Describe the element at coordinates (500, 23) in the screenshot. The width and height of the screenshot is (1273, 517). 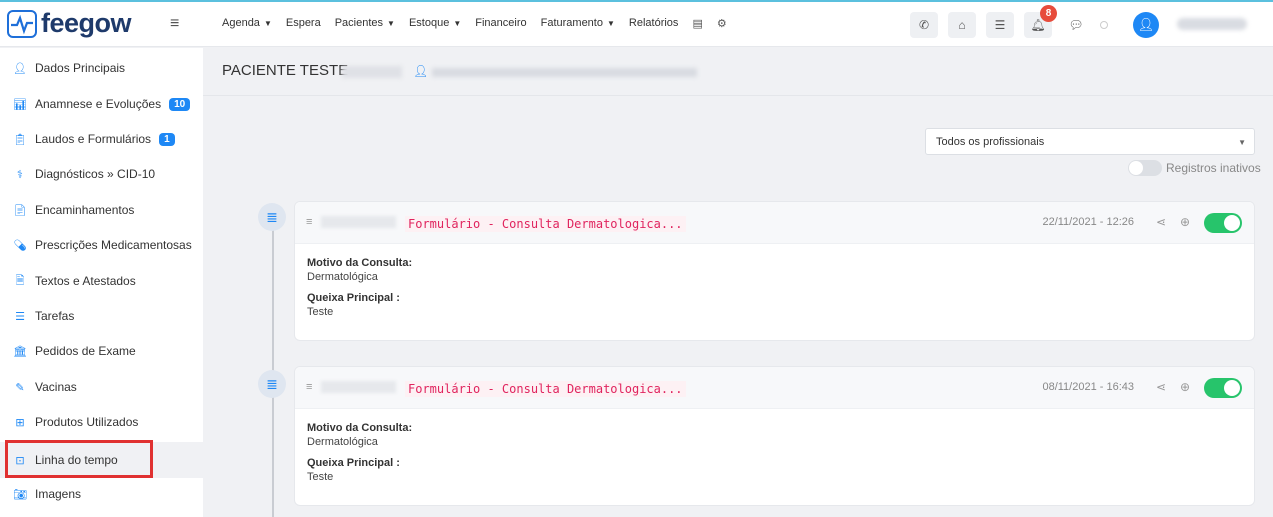
I see `menu-financeiro: Financeiro` at that location.